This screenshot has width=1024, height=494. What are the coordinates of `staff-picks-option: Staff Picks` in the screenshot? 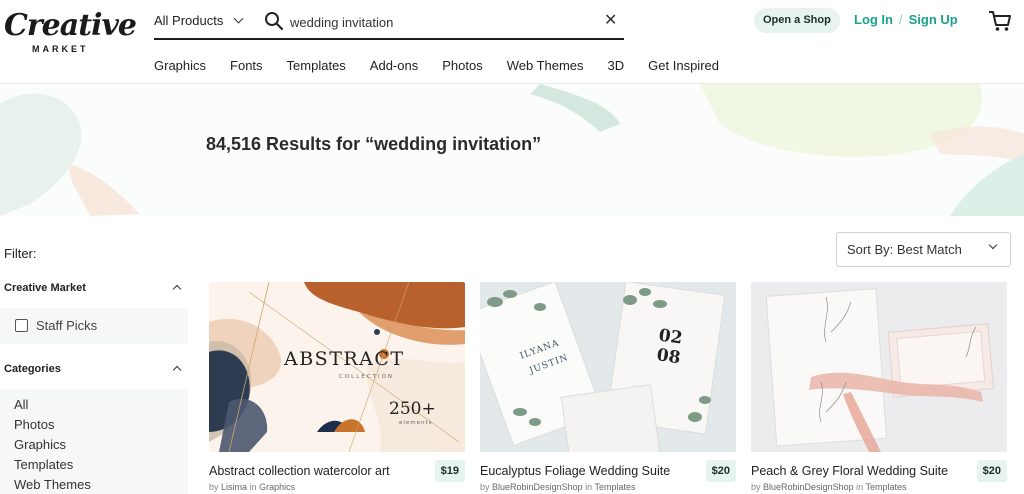 It's located at (94, 326).